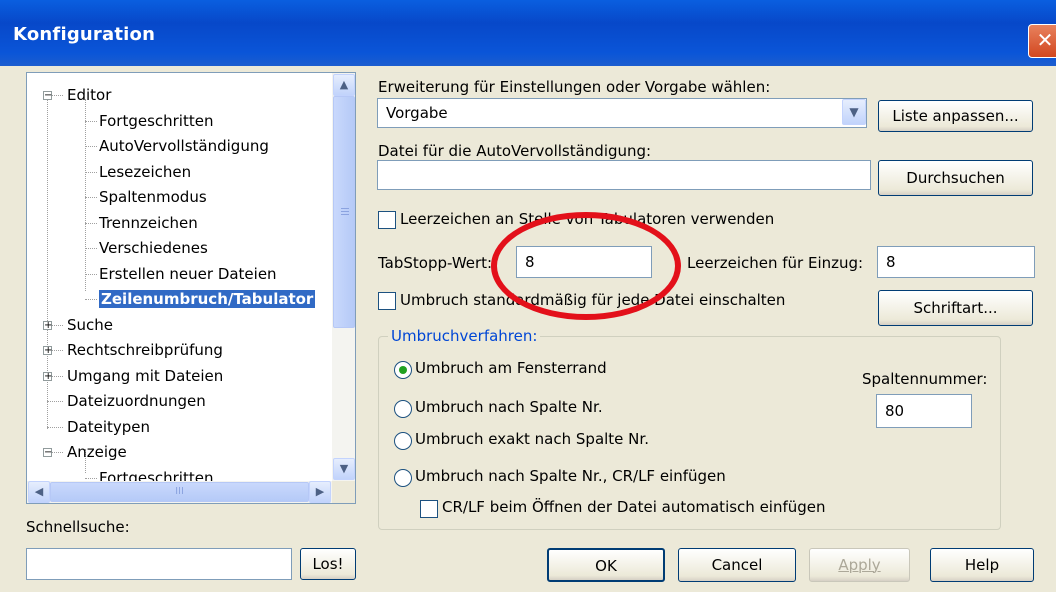  I want to click on scroll-thumb, so click(344, 212).